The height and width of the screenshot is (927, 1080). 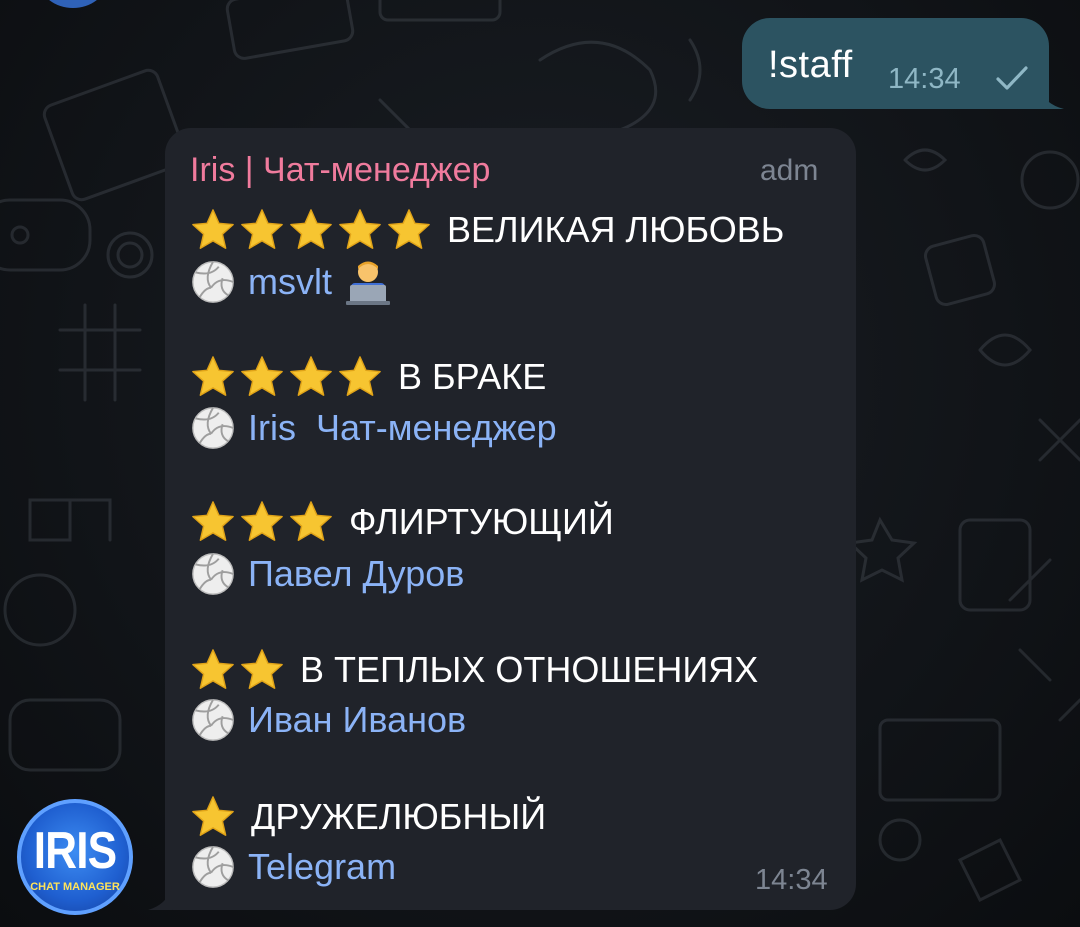 What do you see at coordinates (529, 669) in the screenshot?
I see `rank-title-text: В ТЕПЛЫХ ОТНОШЕНИЯХ` at bounding box center [529, 669].